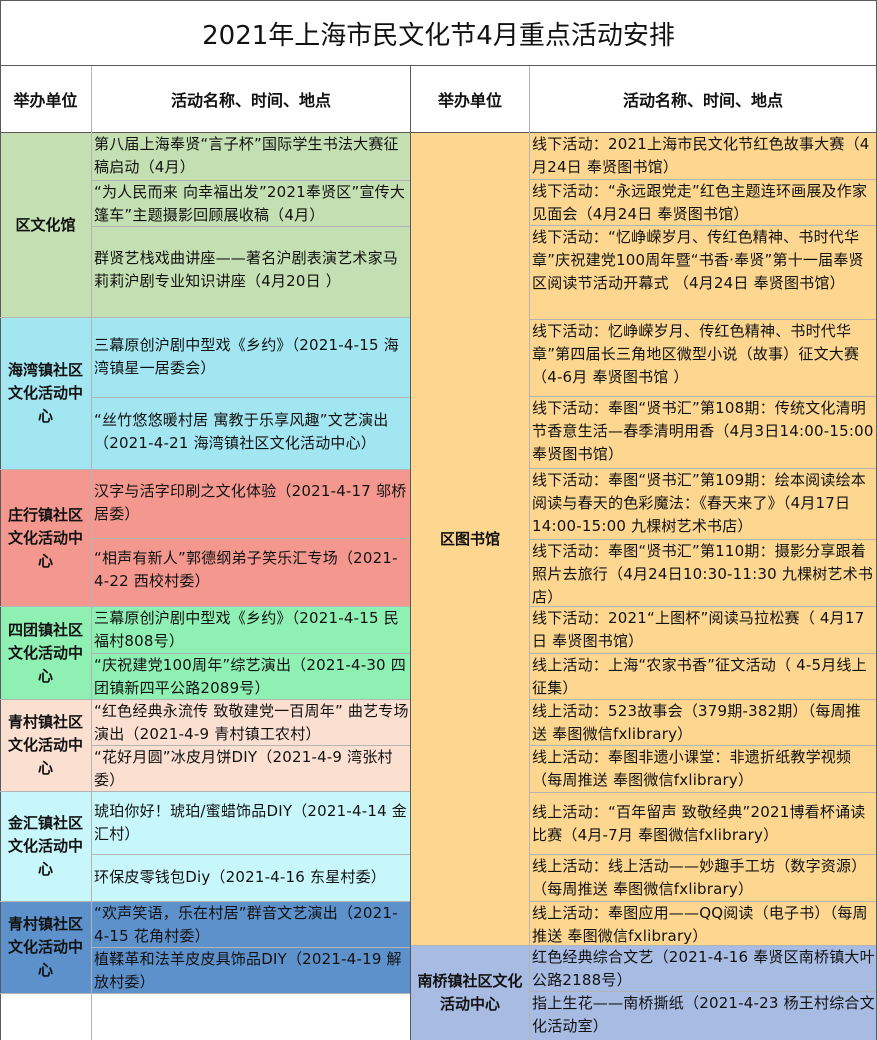  Describe the element at coordinates (703, 202) in the screenshot. I see `activity-cell: 线下活动：“永远跟党走”红色主题连环画展及作家见面会（4月24日 奉贤图书馆）` at that location.